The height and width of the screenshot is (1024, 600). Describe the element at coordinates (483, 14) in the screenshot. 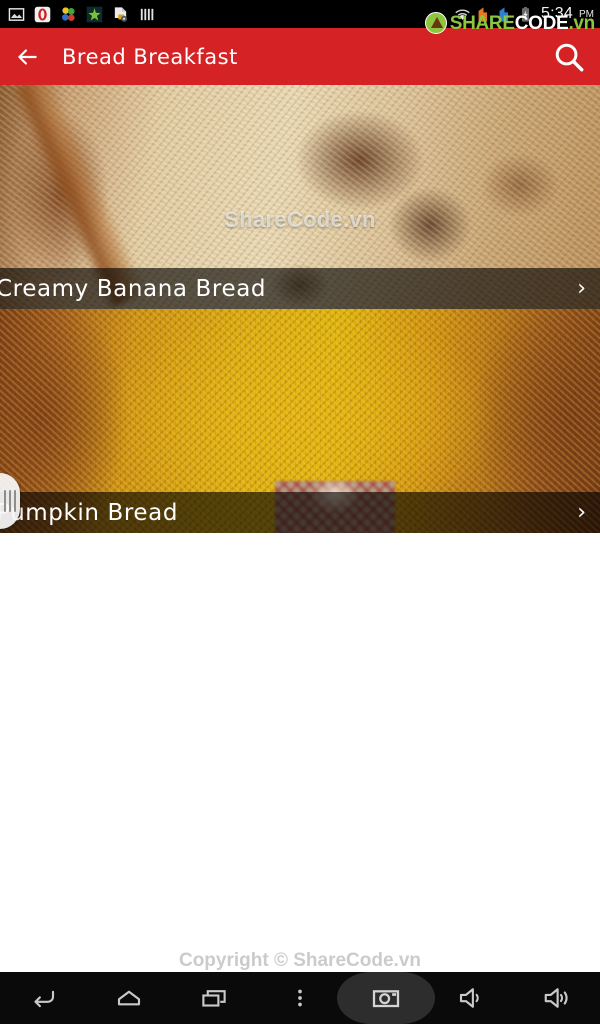

I see `signal-orange-icon` at that location.